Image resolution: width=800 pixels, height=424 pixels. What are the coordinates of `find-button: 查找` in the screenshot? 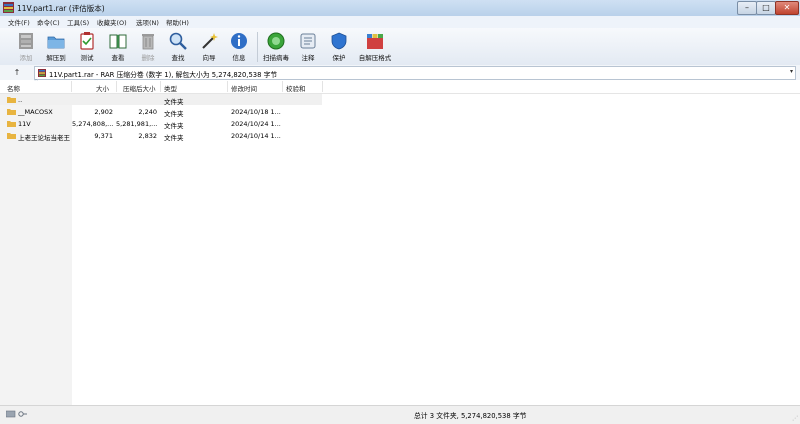 It's located at (178, 47).